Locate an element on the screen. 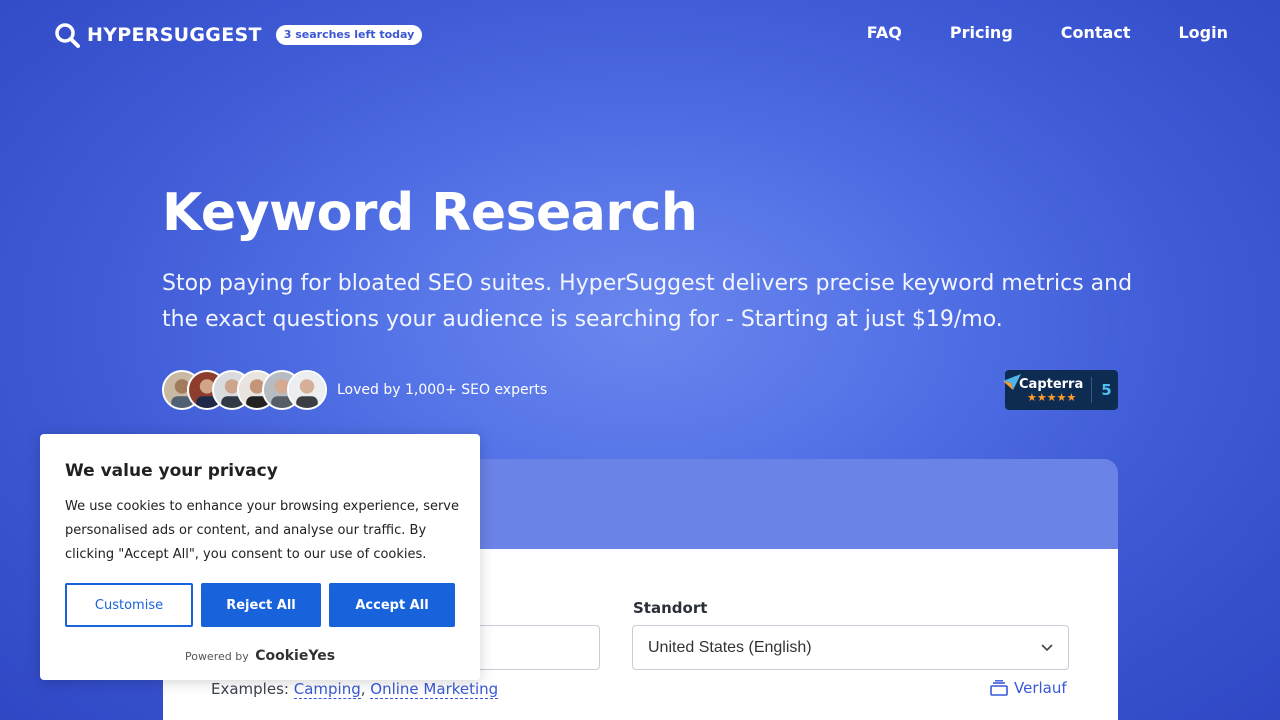 The image size is (1280, 720). capterra-arrow-icon is located at coordinates (1012, 381).